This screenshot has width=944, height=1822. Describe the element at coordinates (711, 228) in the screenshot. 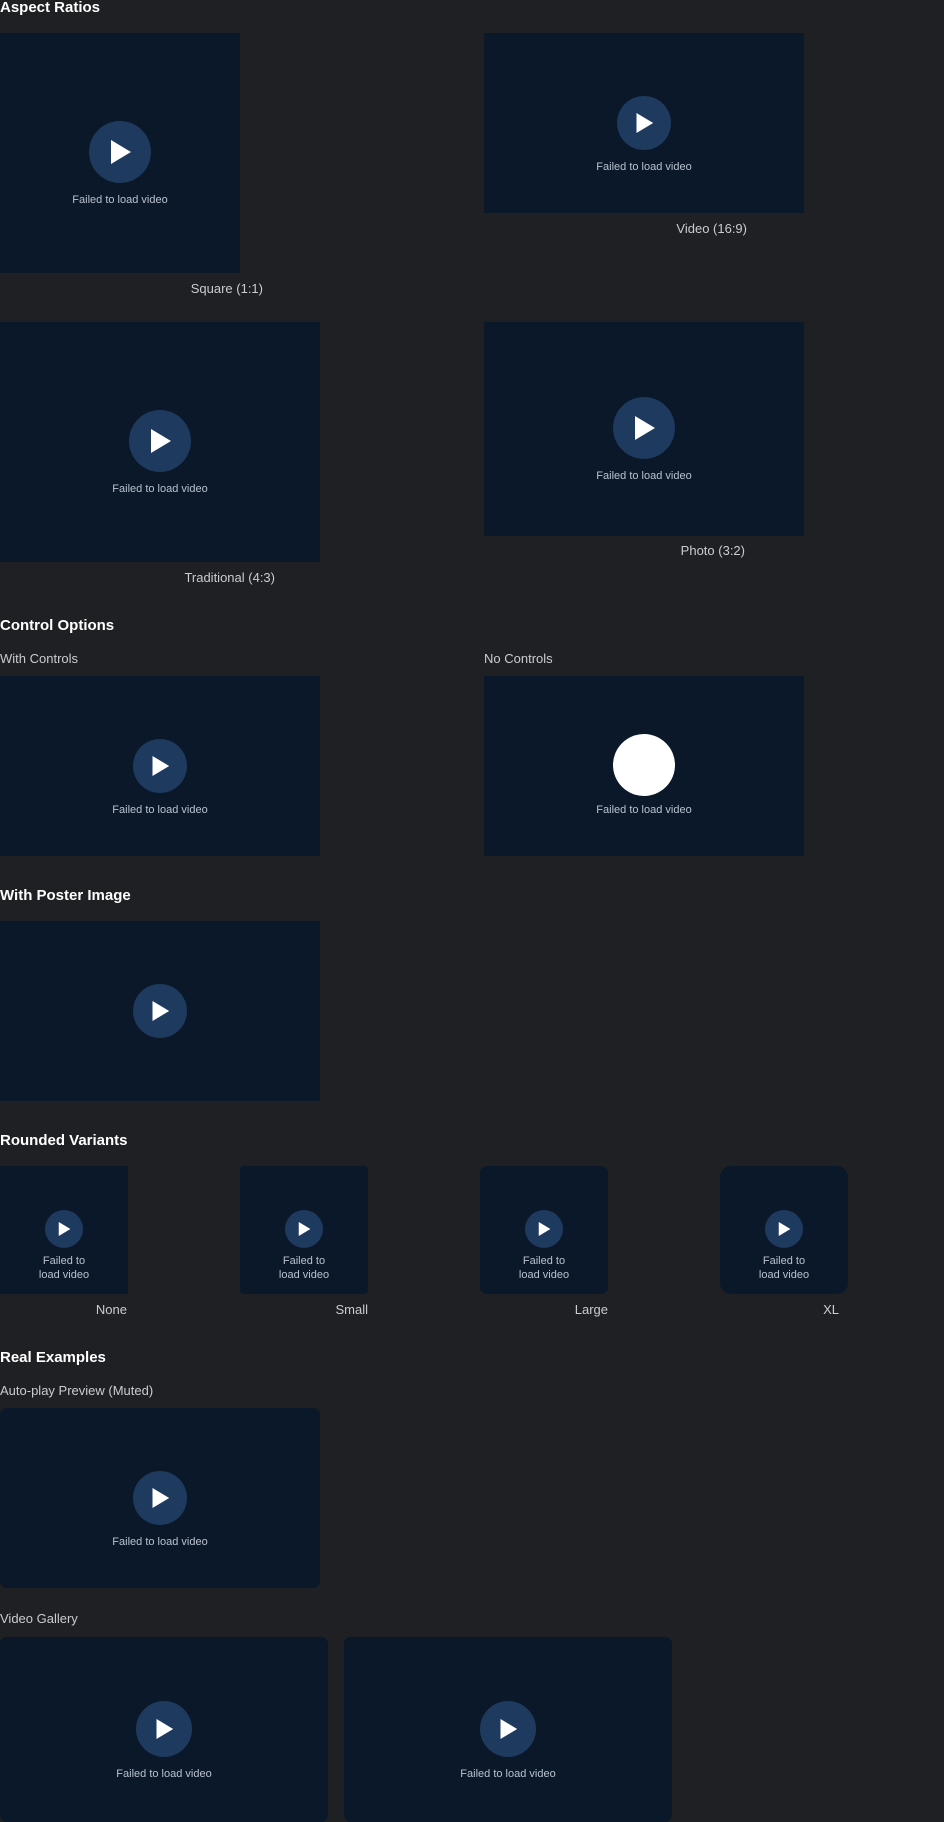

I see `caption-video: Video (16:9)` at that location.